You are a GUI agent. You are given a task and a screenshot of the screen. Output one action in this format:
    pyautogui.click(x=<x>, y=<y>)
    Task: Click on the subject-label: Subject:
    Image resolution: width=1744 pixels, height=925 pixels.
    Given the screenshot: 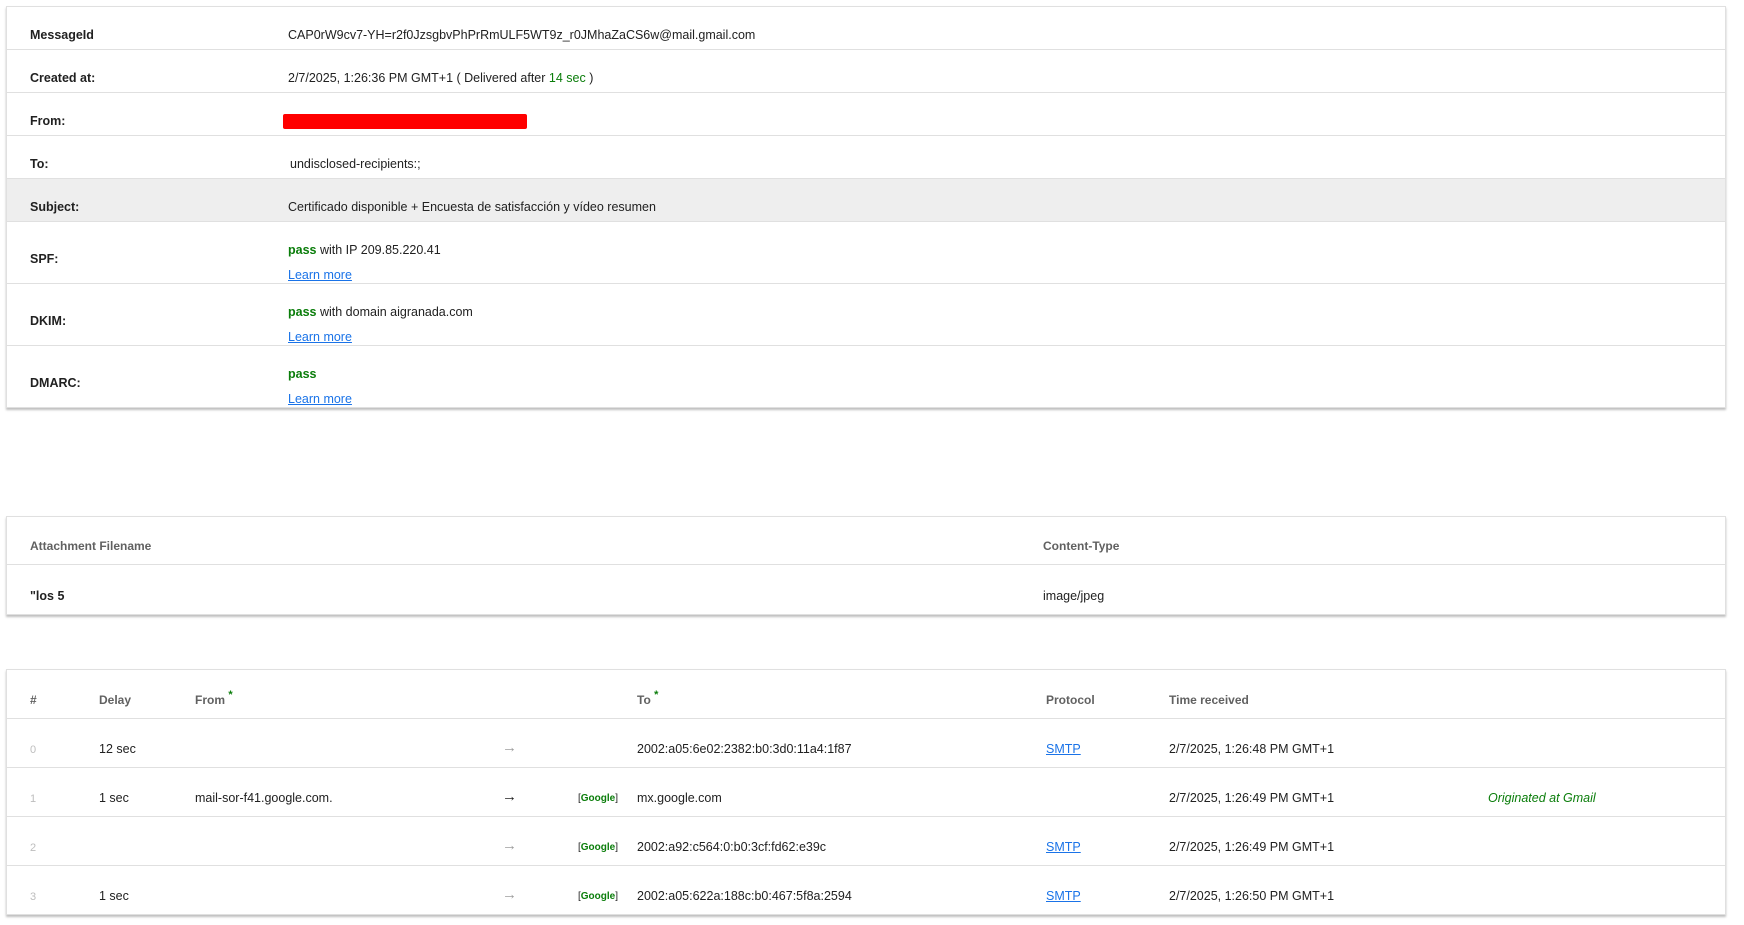 What is the action you would take?
    pyautogui.click(x=55, y=207)
    